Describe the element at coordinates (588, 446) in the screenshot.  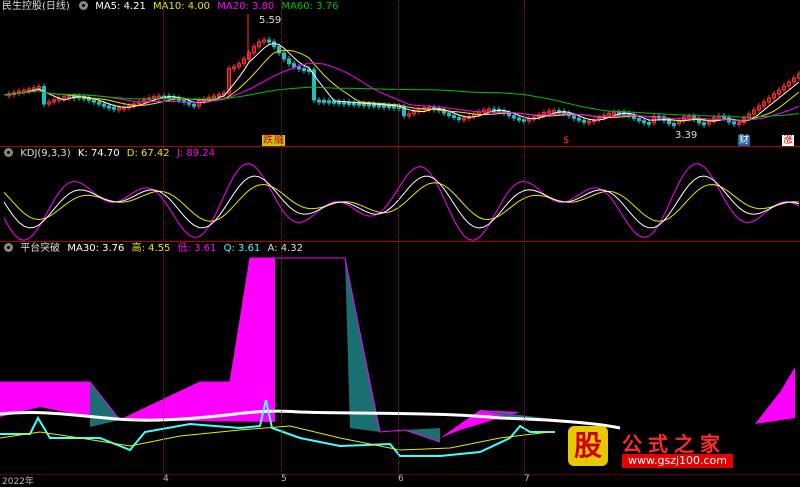
I see `watermark-logo: 股` at that location.